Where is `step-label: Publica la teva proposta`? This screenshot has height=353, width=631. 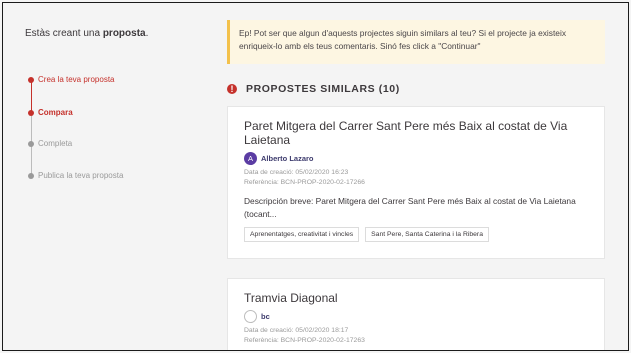
step-label: Publica la teva proposta is located at coordinates (81, 175).